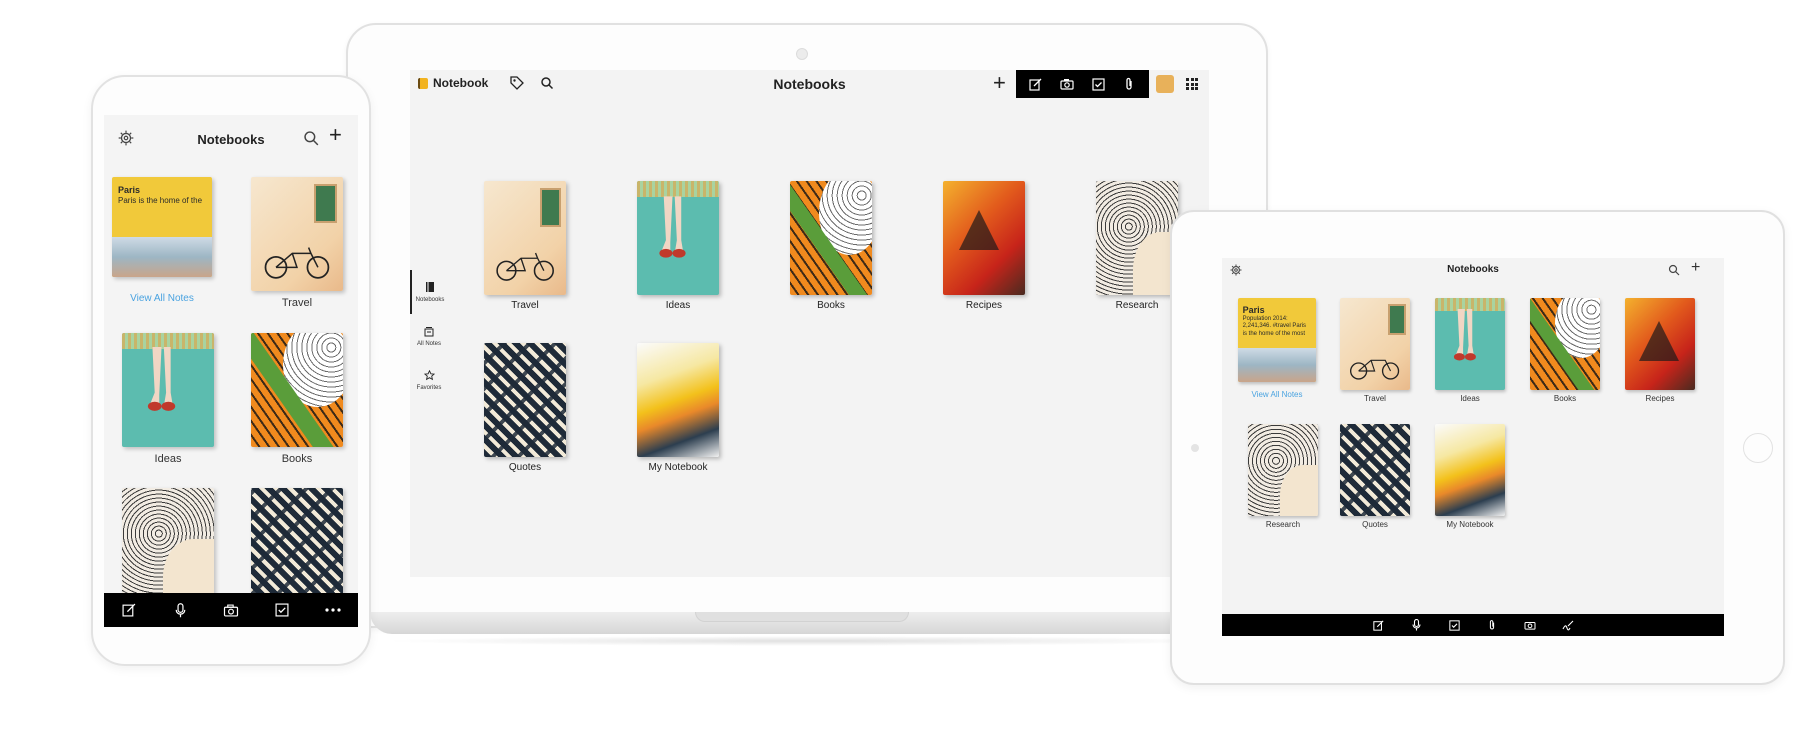 This screenshot has width=1800, height=738. Describe the element at coordinates (1473, 625) in the screenshot. I see `tablet-bottom-toolbar` at that location.